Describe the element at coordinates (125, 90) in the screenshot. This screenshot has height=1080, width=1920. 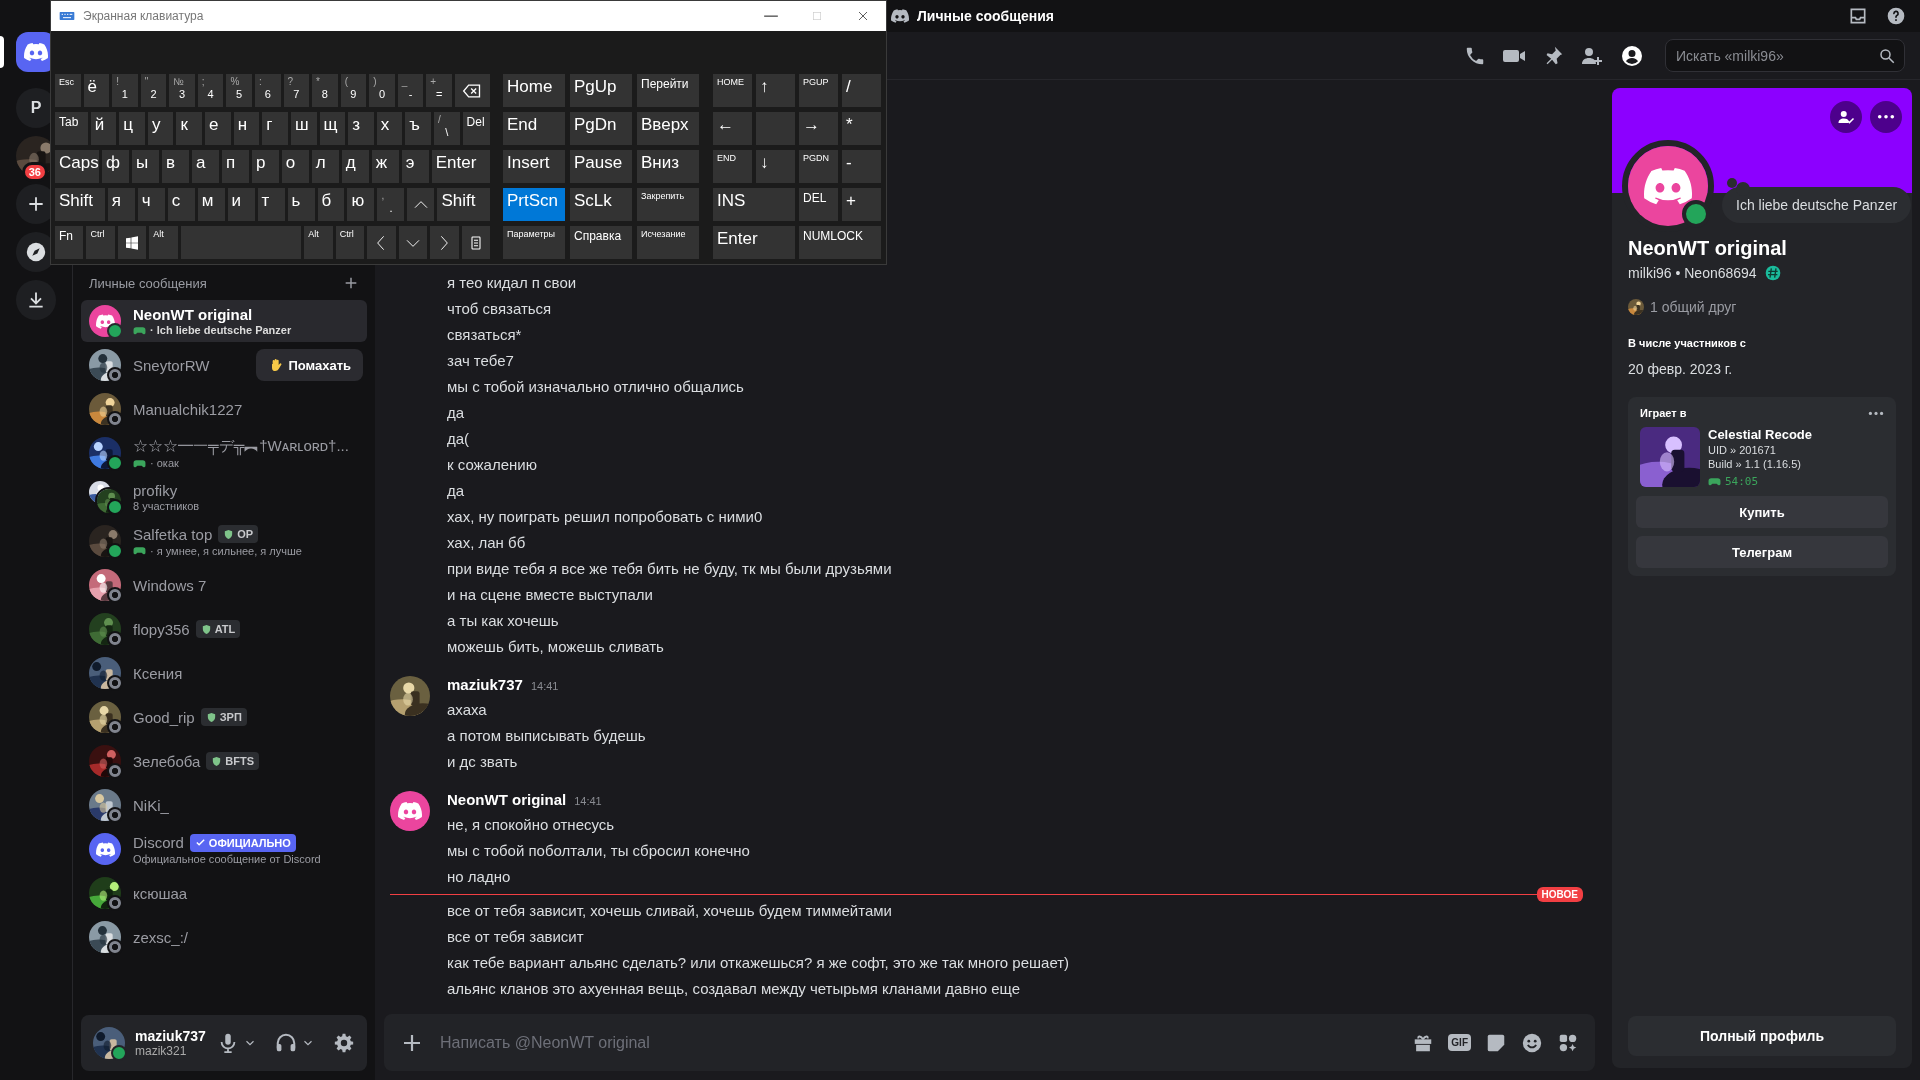
I see `keyboard-key: ! 1` at that location.